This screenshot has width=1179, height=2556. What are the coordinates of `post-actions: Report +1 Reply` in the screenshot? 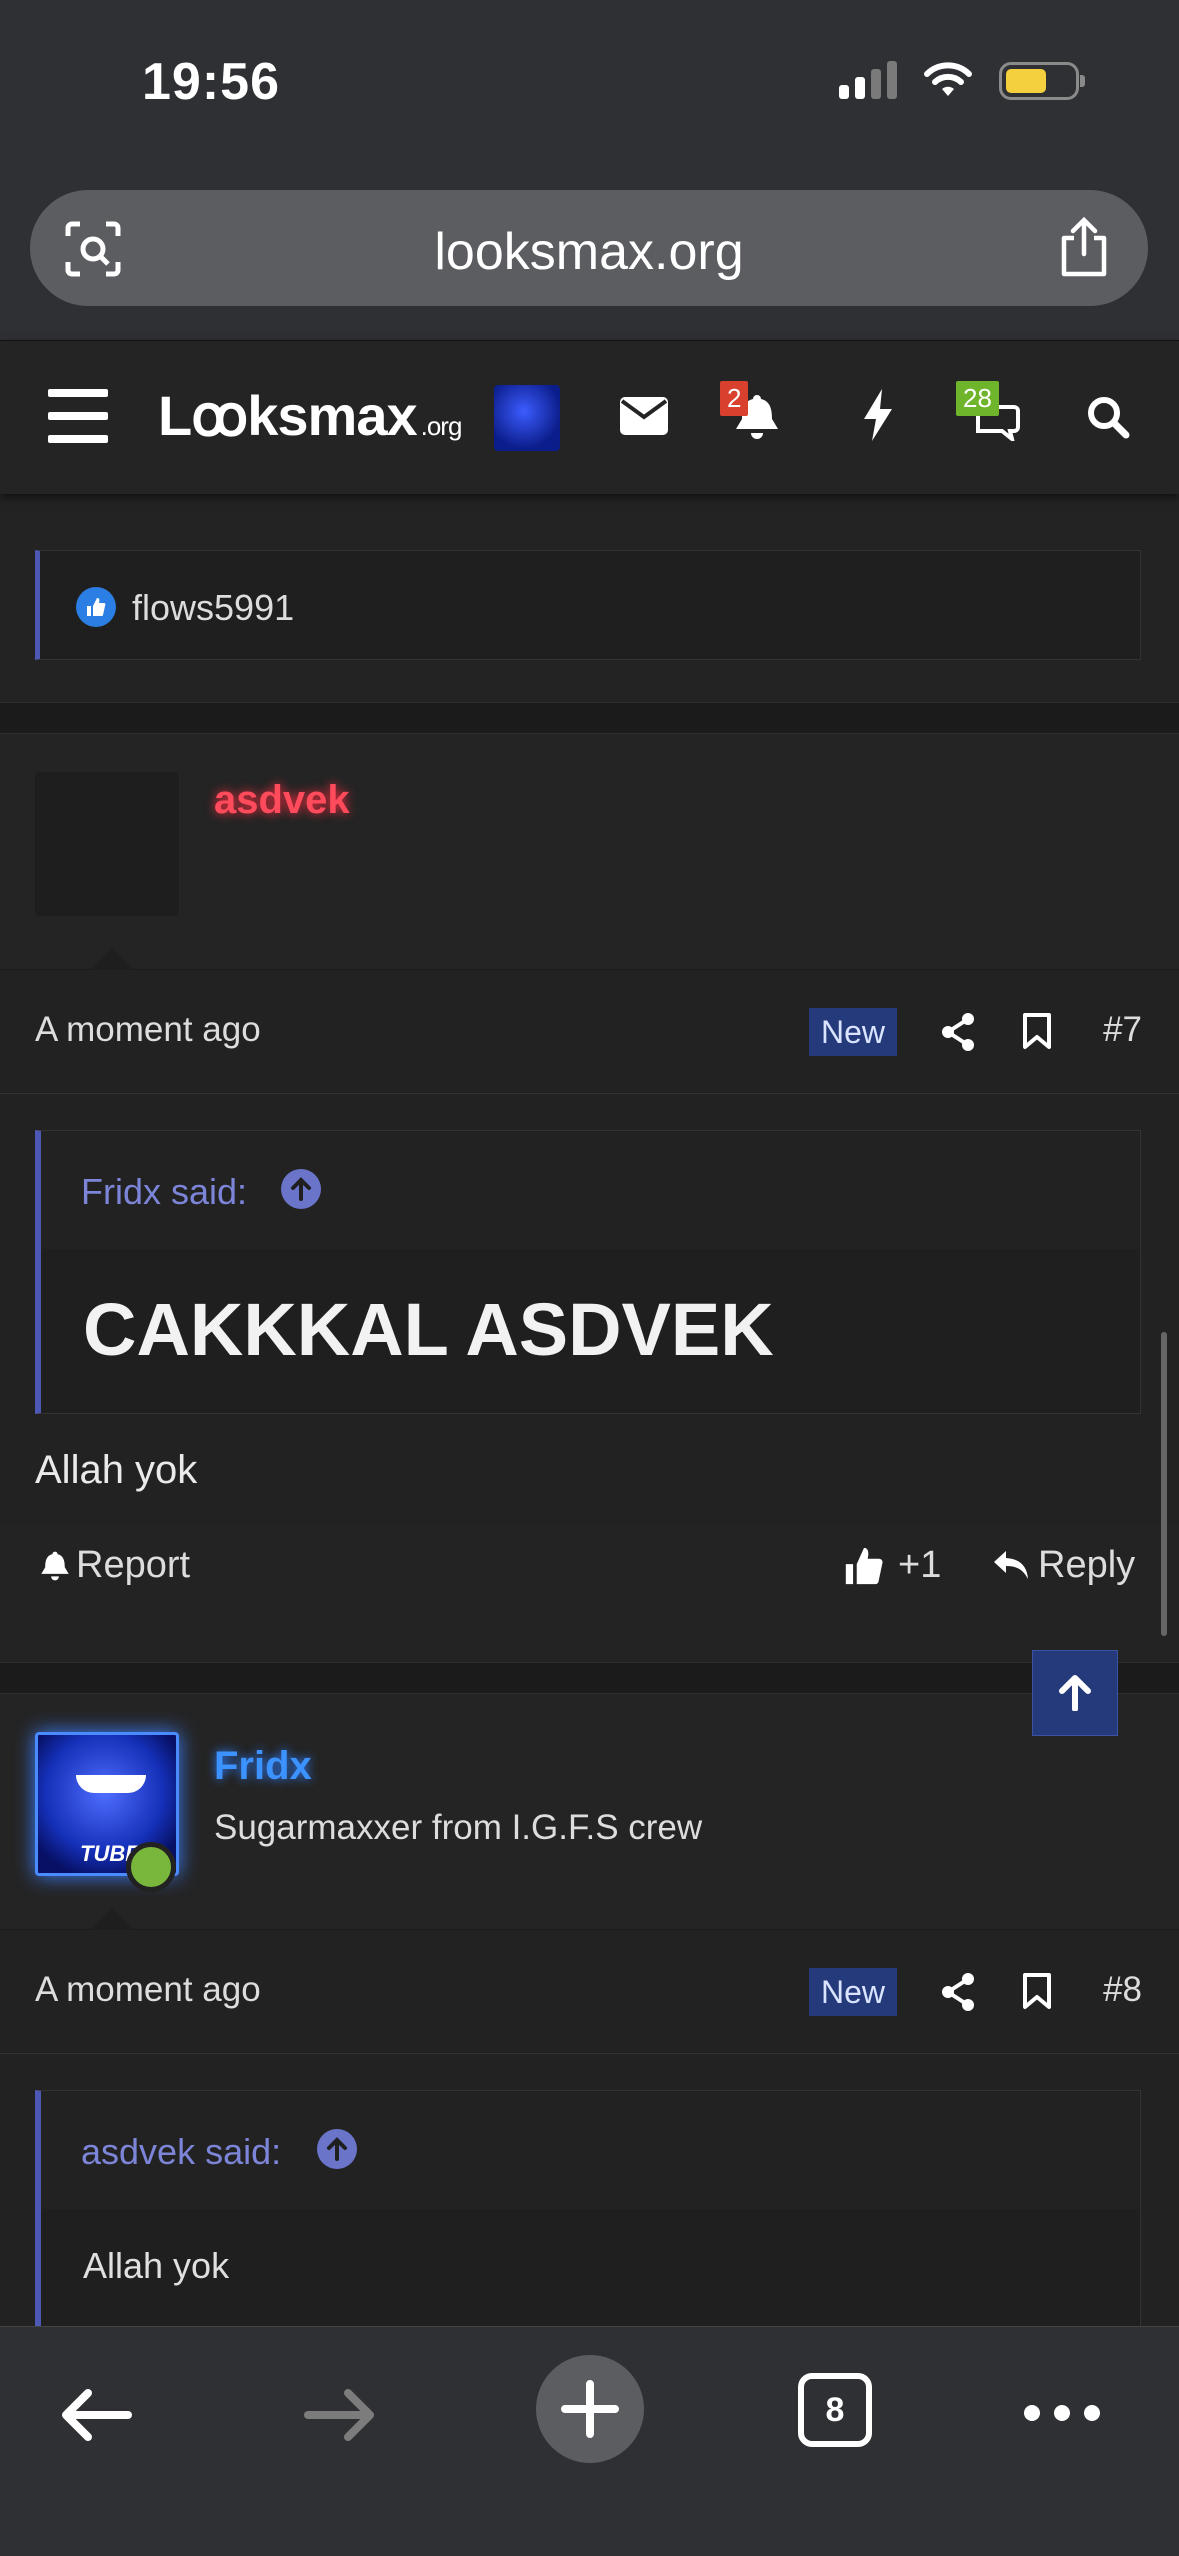 It's located at (589, 1569).